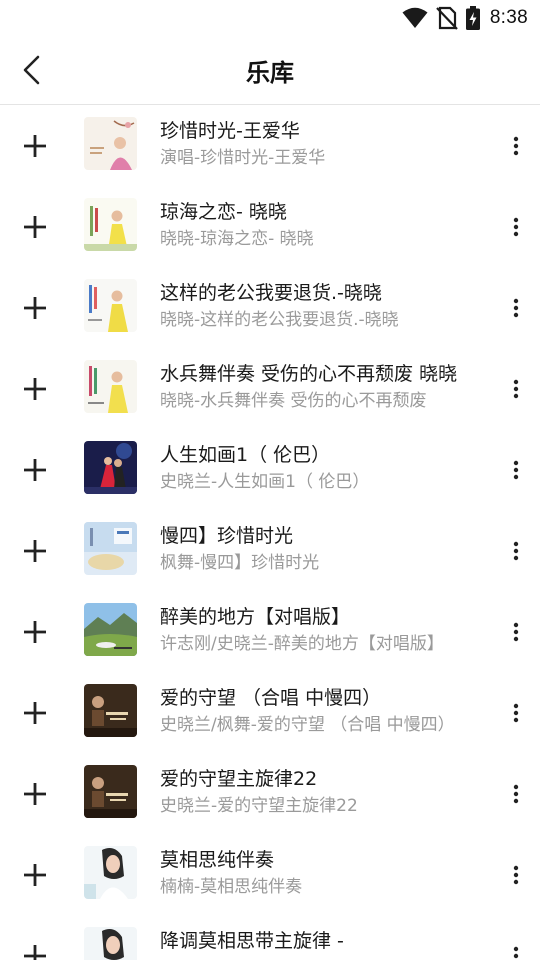 This screenshot has height=960, width=540. I want to click on status-time: 8:38, so click(508, 17).